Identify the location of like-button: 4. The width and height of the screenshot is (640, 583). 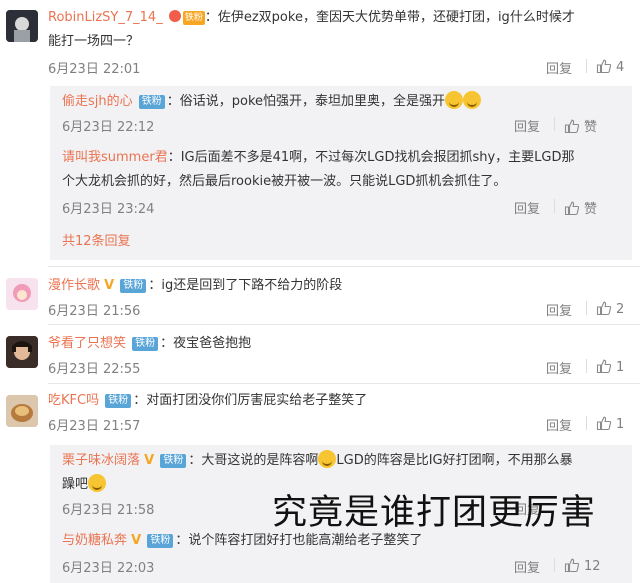
(610, 66).